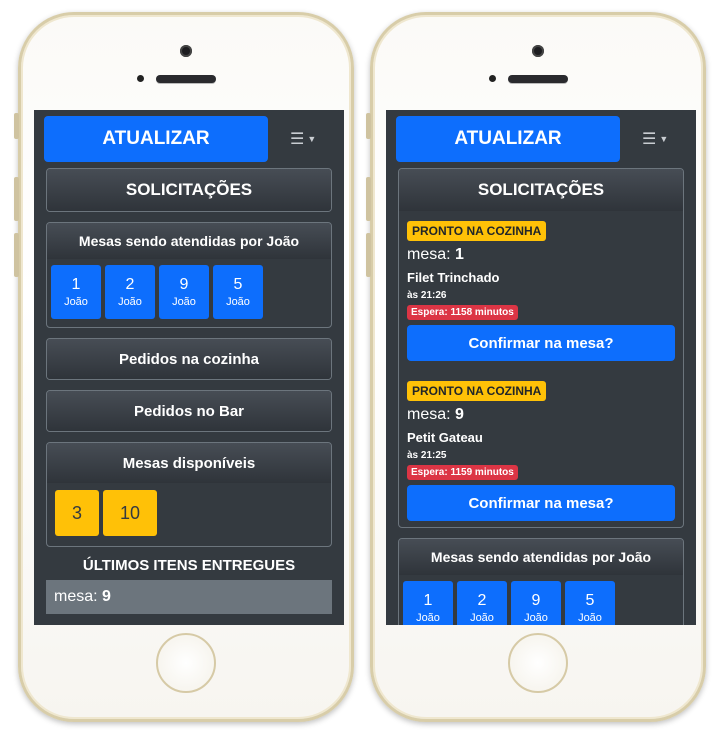 The width and height of the screenshot is (728, 736). I want to click on available-tables-card: Mesas disponíveis 3 10, so click(189, 494).